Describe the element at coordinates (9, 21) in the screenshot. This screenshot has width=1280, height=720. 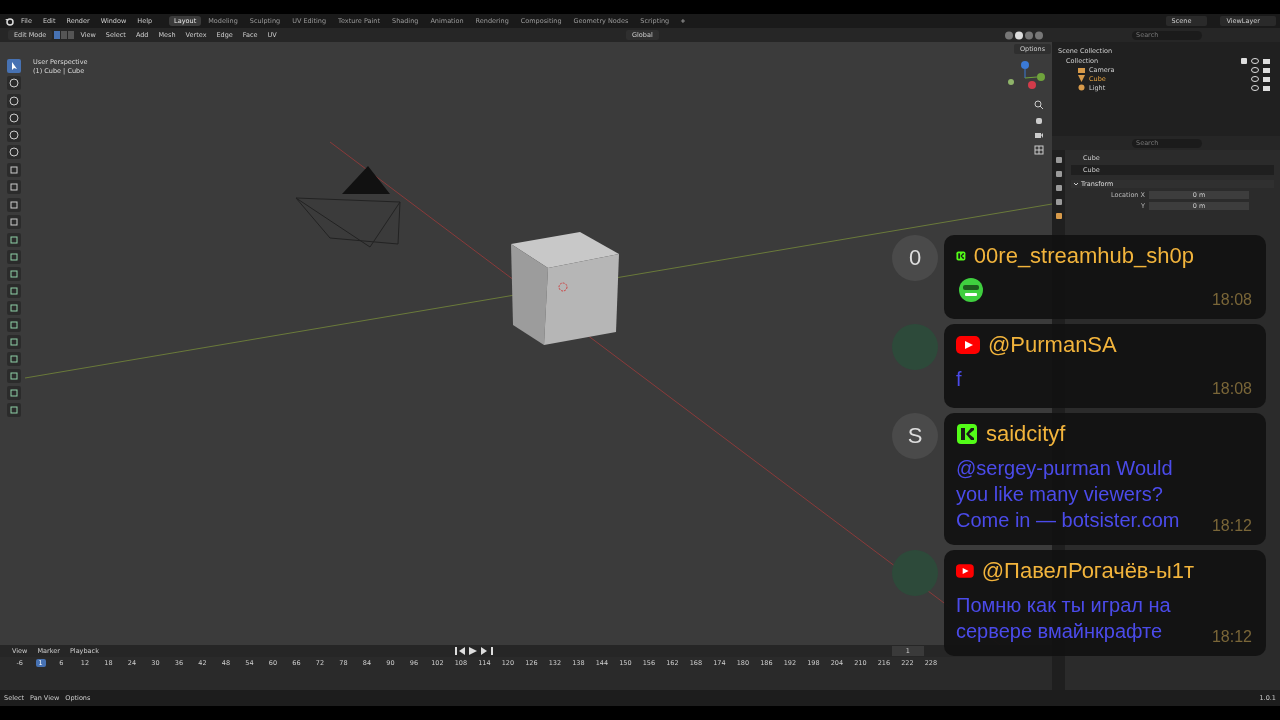
I see `blender-logo-icon` at that location.